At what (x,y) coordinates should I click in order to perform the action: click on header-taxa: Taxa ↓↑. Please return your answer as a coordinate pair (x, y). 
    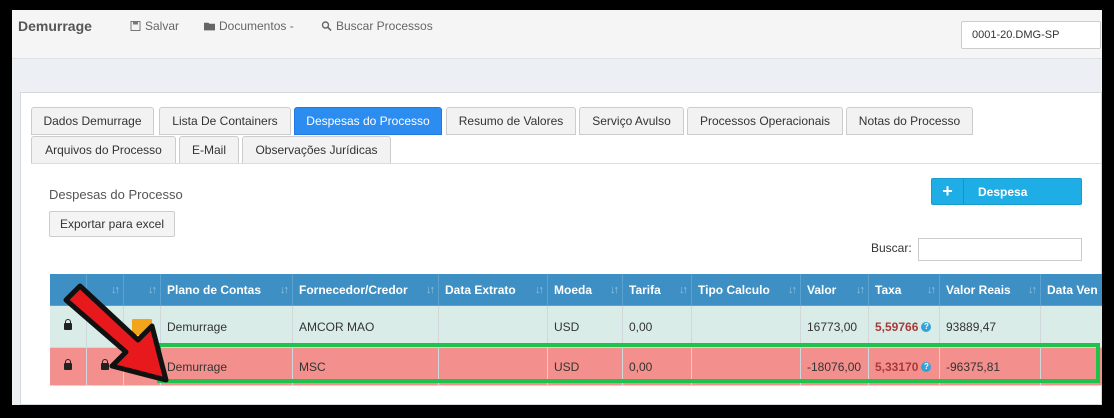
    Looking at the image, I should click on (904, 290).